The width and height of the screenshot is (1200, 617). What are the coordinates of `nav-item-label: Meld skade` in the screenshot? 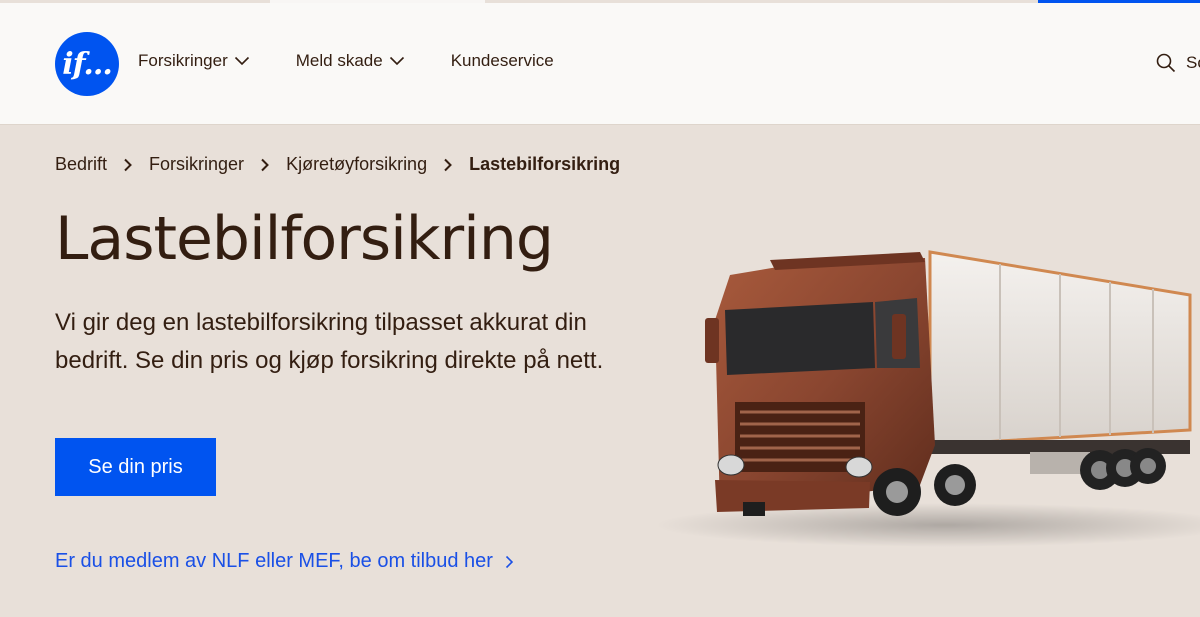 It's located at (339, 60).